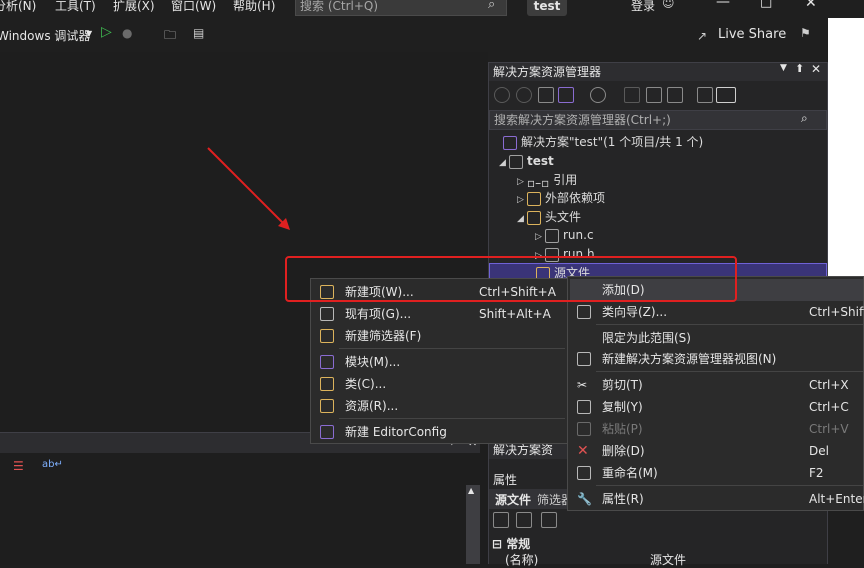 The image size is (864, 568). What do you see at coordinates (198, 33) in the screenshot?
I see `window-layout-icon: ▤` at bounding box center [198, 33].